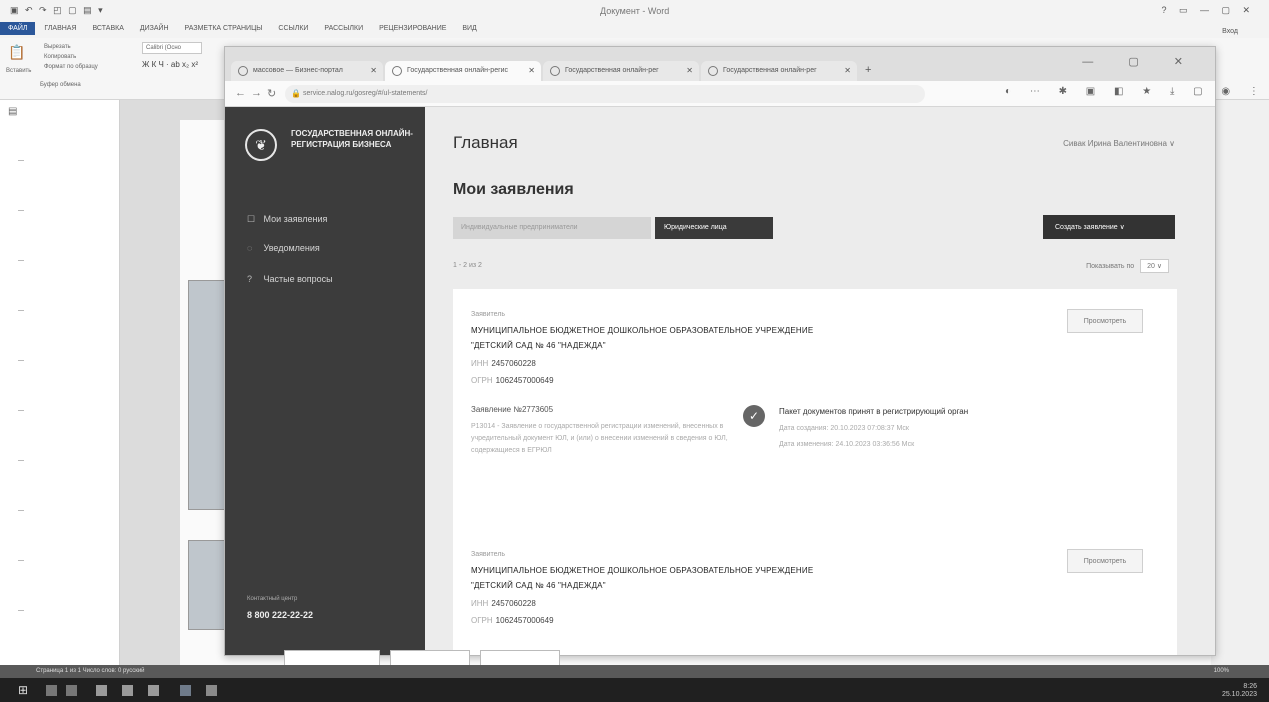 The height and width of the screenshot is (702, 1269). I want to click on sidebar-item-label: Уведомления, so click(291, 248).